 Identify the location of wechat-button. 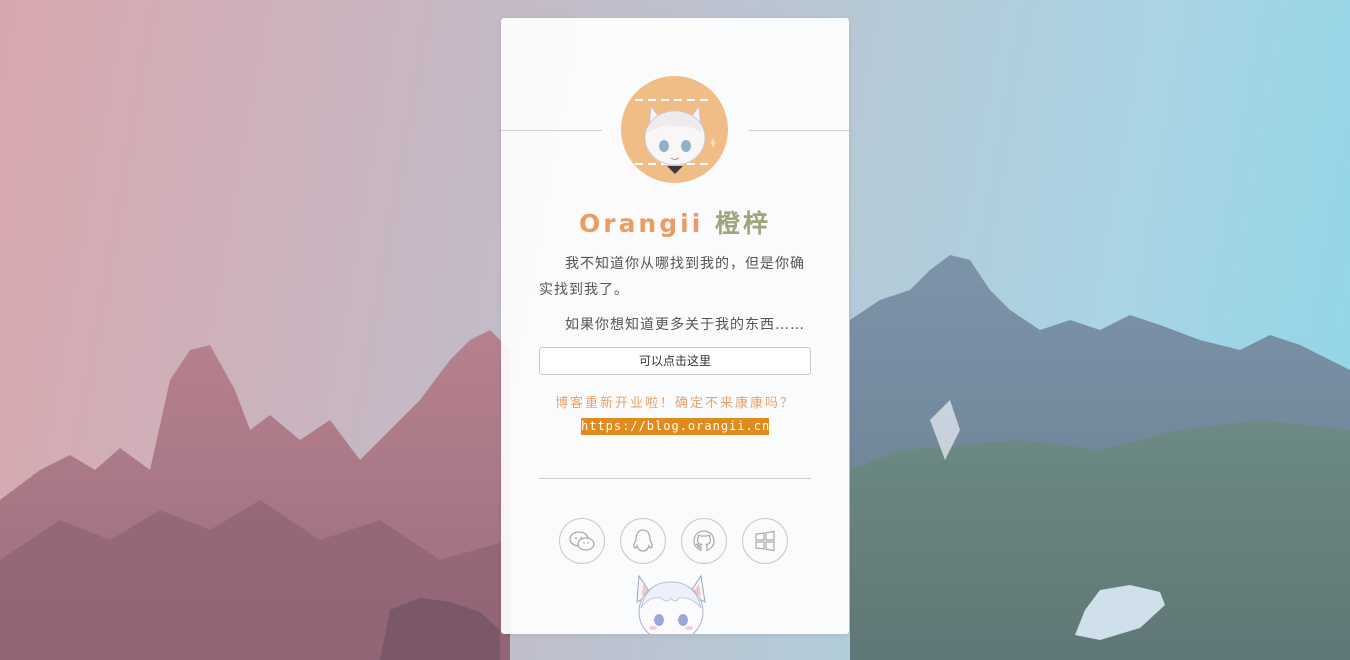
(582, 541).